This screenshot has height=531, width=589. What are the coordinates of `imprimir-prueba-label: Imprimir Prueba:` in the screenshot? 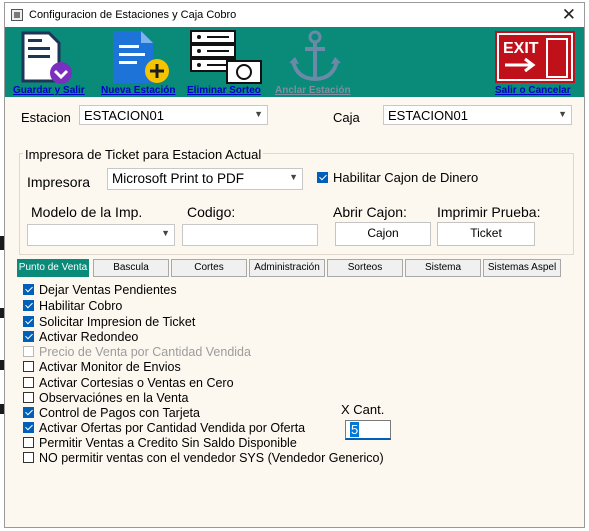 It's located at (489, 212).